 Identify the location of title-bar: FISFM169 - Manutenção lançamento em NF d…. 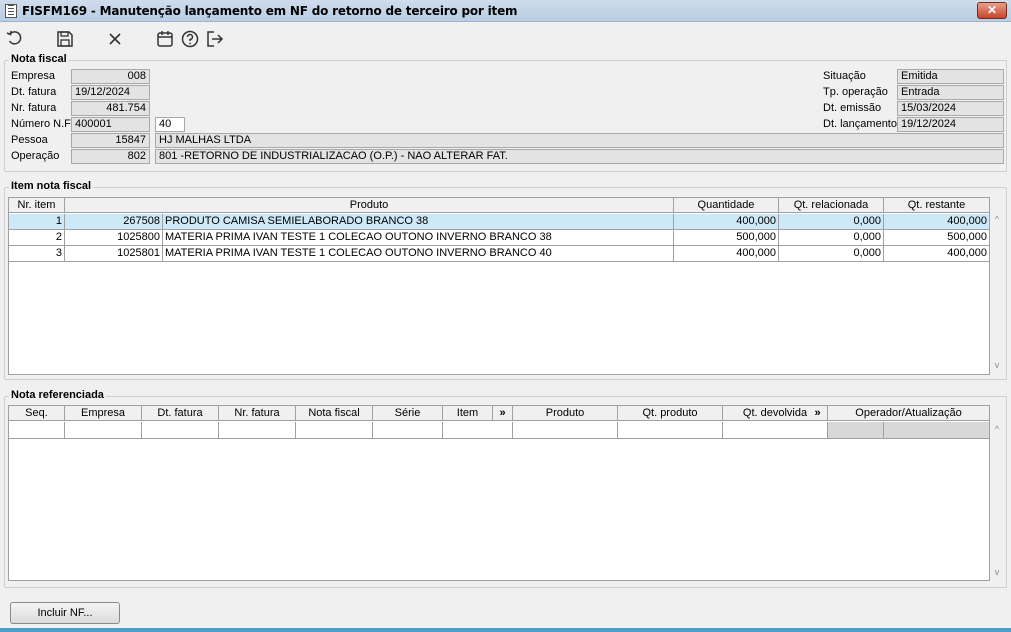
(505, 11).